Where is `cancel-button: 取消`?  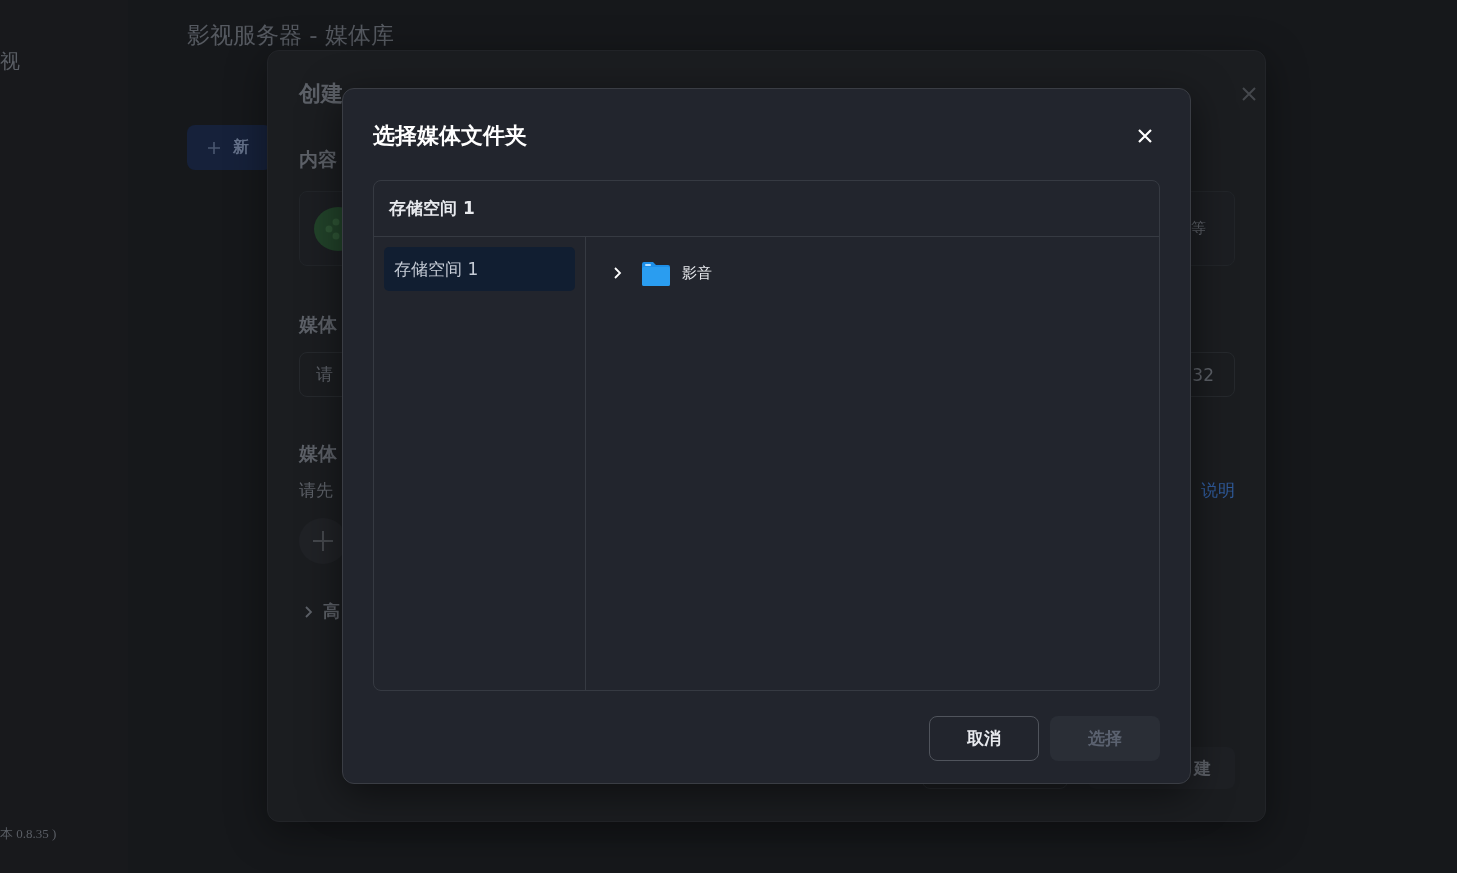
cancel-button: 取消 is located at coordinates (984, 738).